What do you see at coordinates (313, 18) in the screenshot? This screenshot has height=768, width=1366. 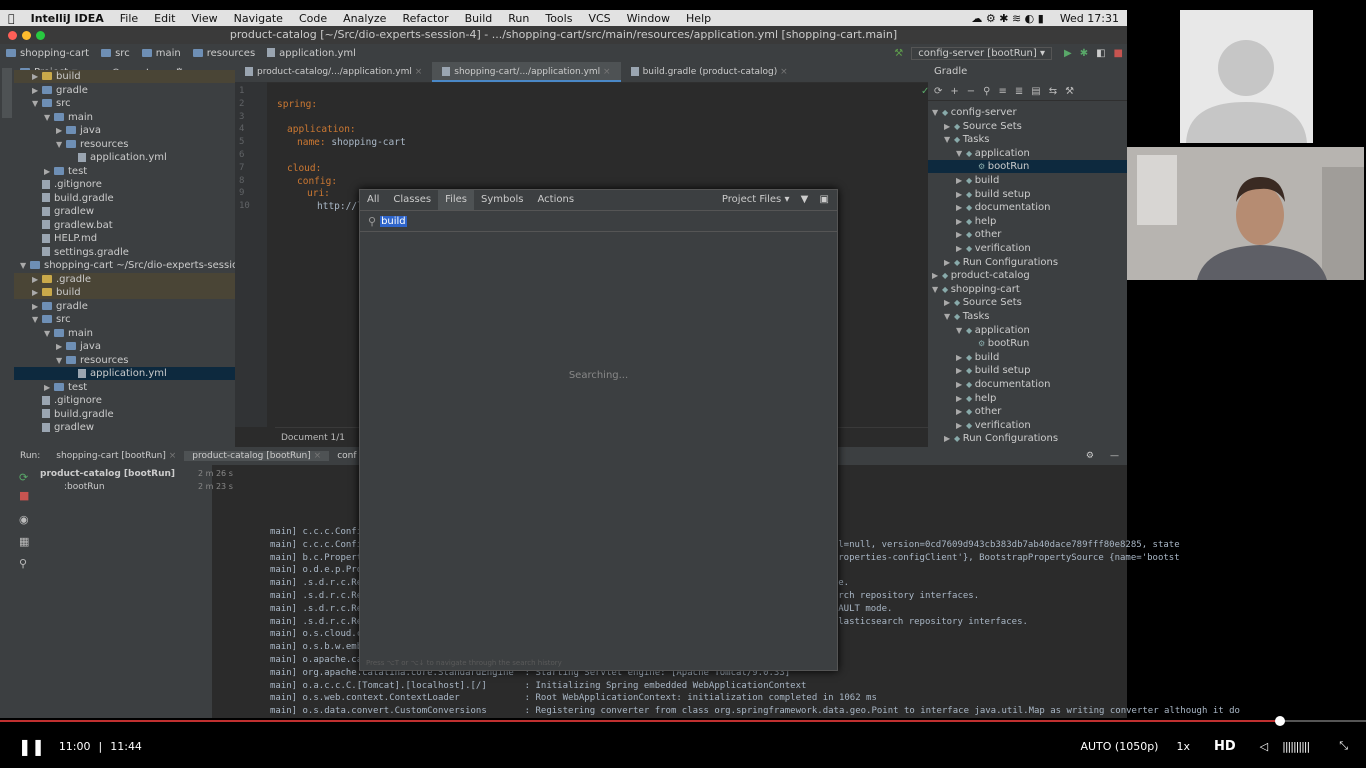 I see `menu-code: Code` at bounding box center [313, 18].